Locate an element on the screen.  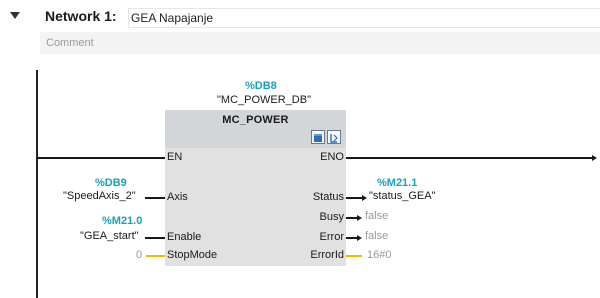
pin-enable: Enable is located at coordinates (184, 237).